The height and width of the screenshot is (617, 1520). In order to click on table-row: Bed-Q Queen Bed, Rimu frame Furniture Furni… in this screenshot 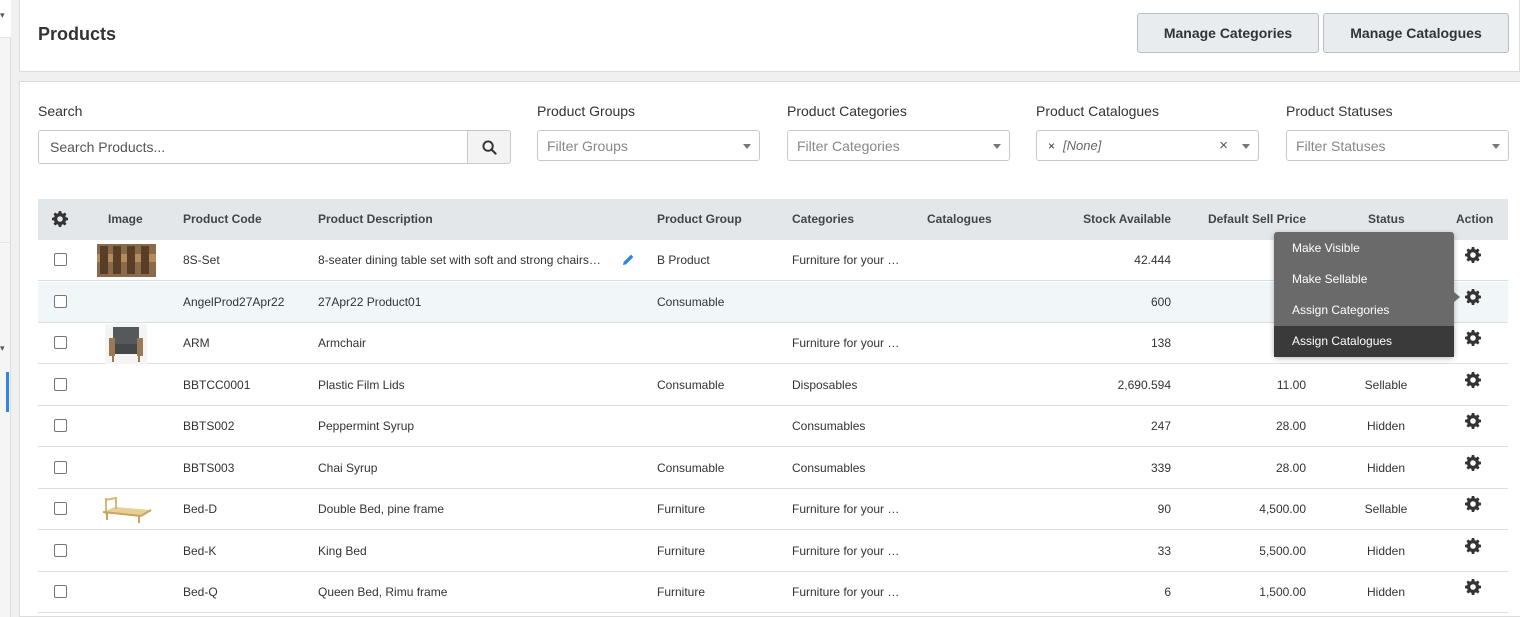, I will do `click(773, 592)`.